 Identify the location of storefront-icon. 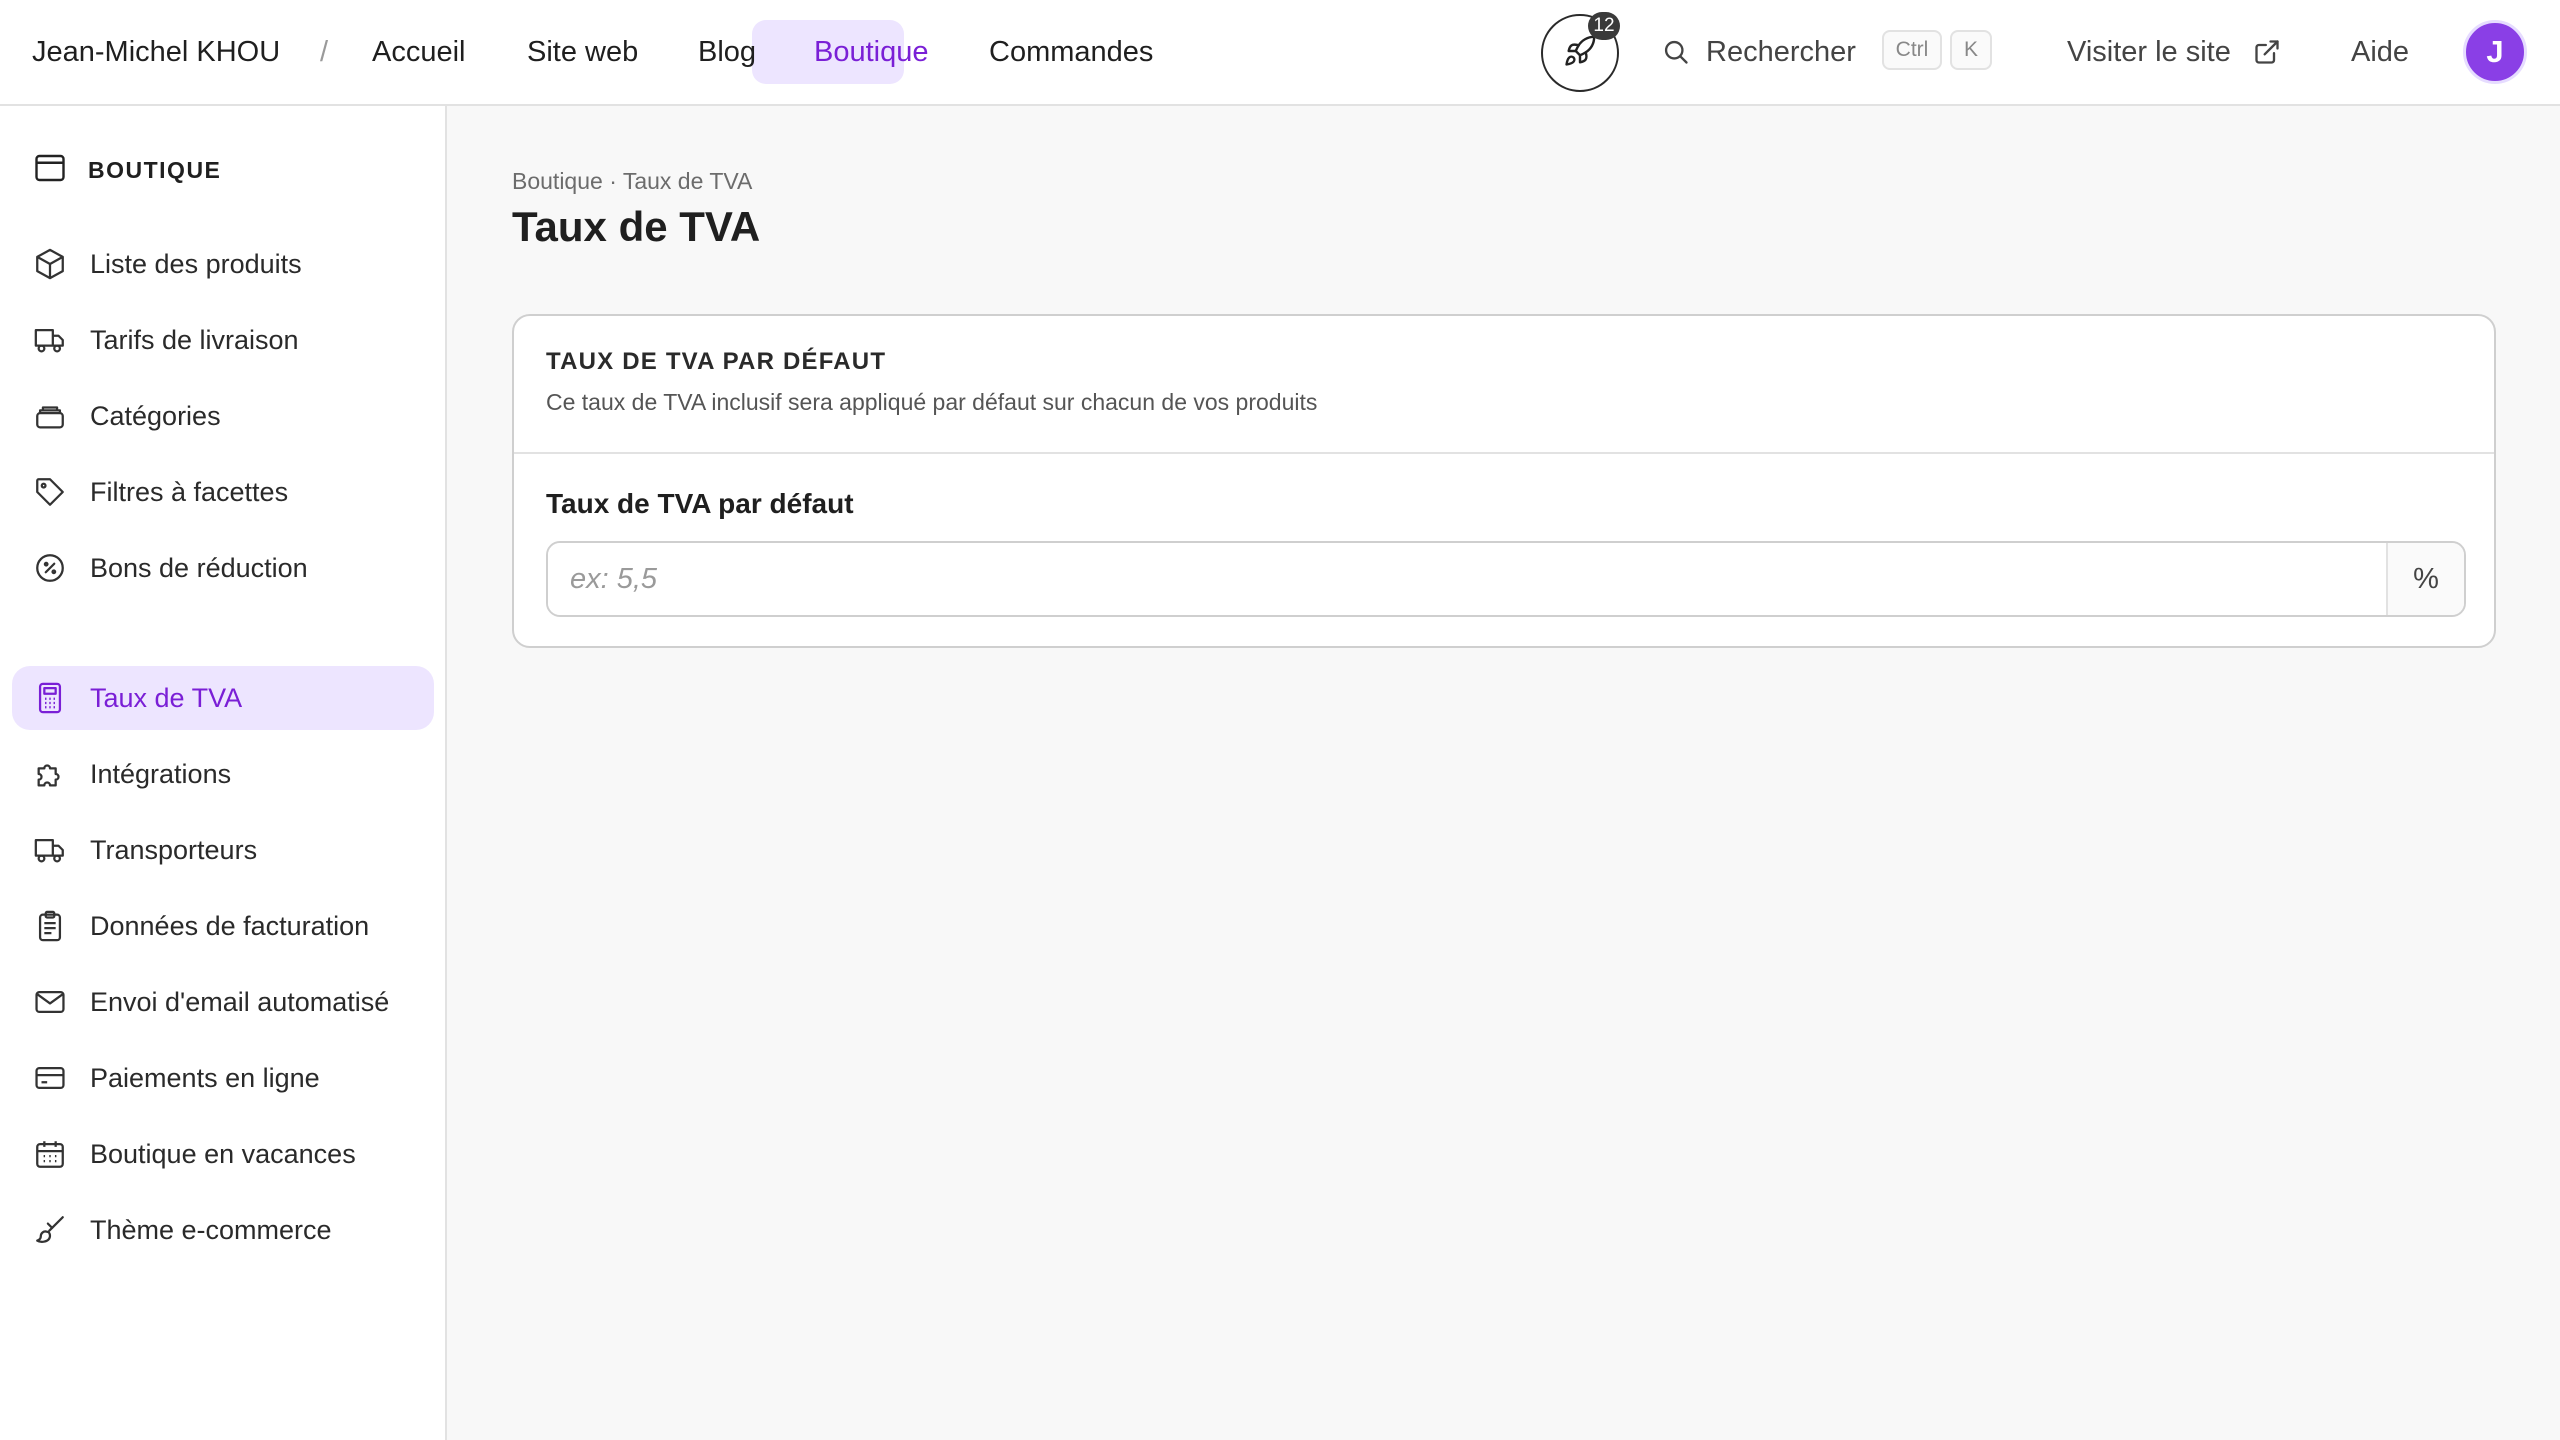
(50, 170).